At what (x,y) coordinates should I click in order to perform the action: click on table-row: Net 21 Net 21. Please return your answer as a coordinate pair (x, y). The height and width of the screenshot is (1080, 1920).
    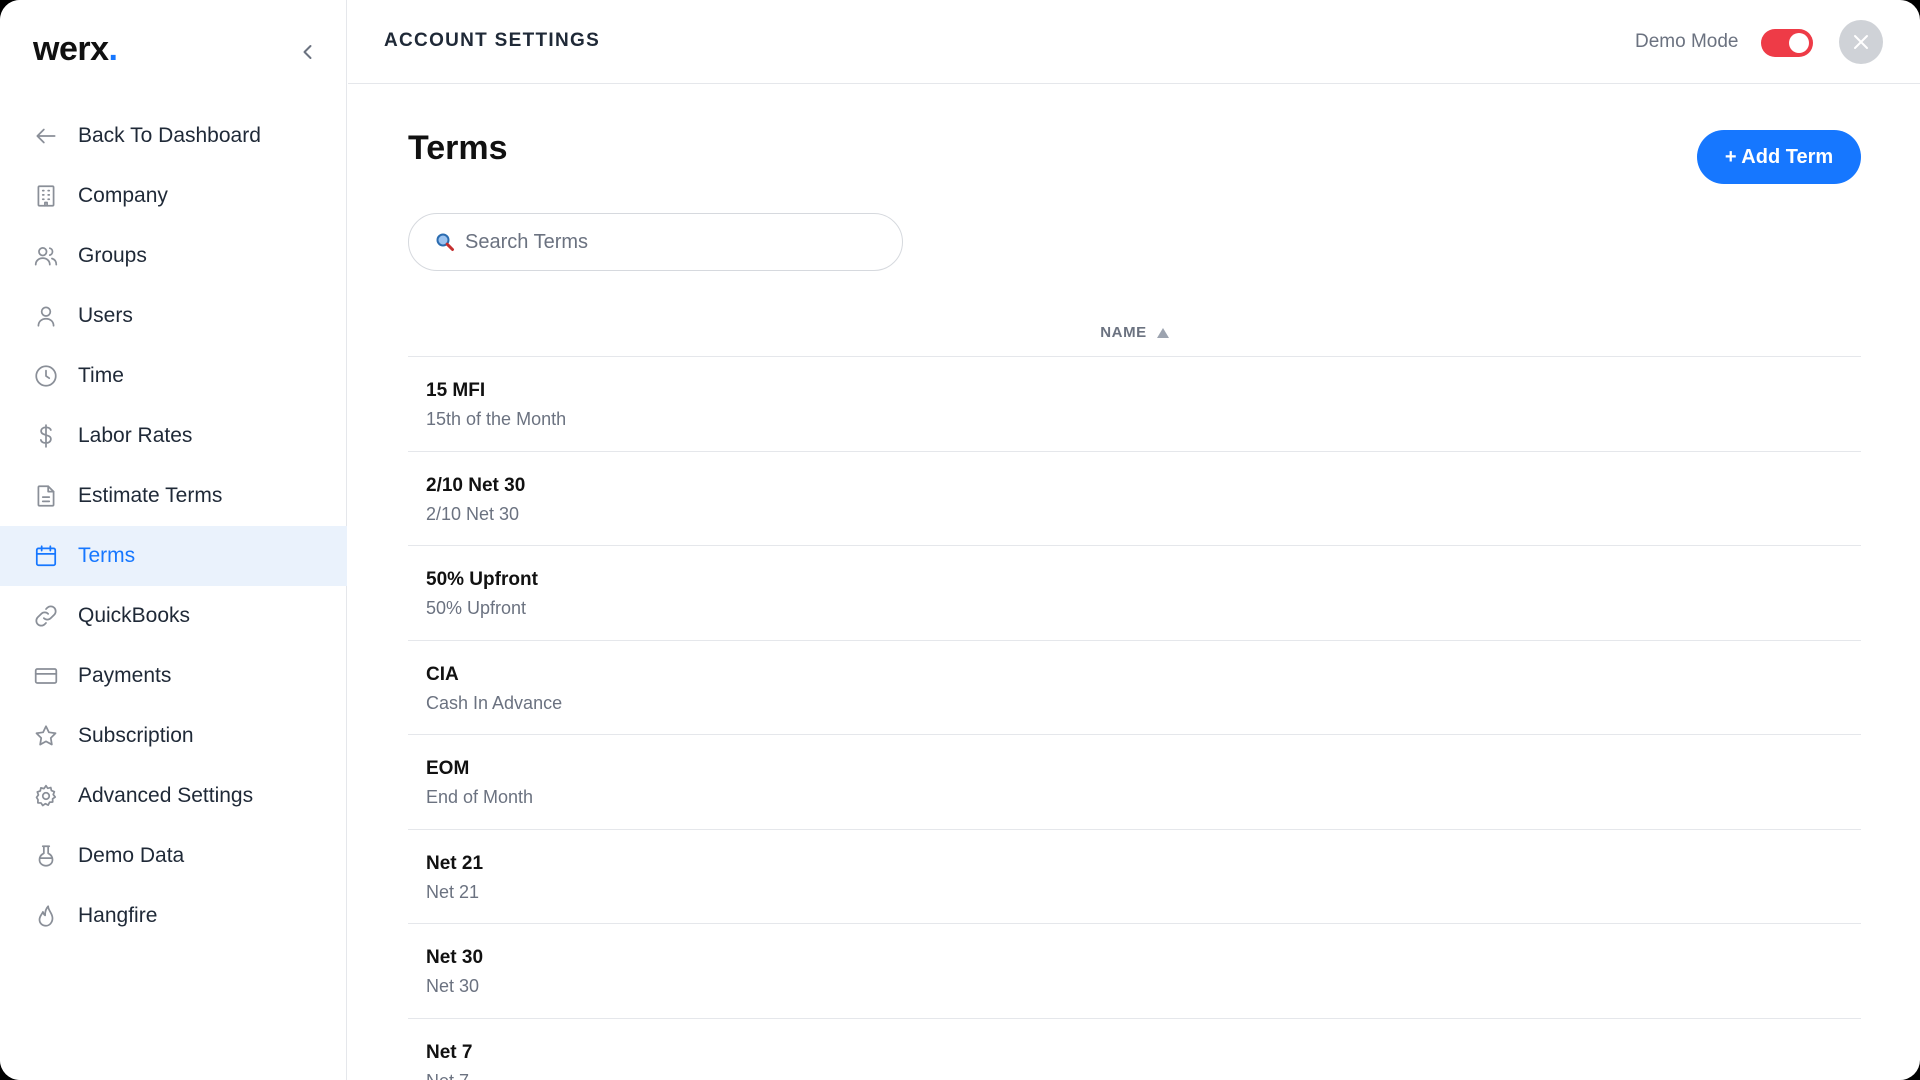
    Looking at the image, I should click on (1134, 877).